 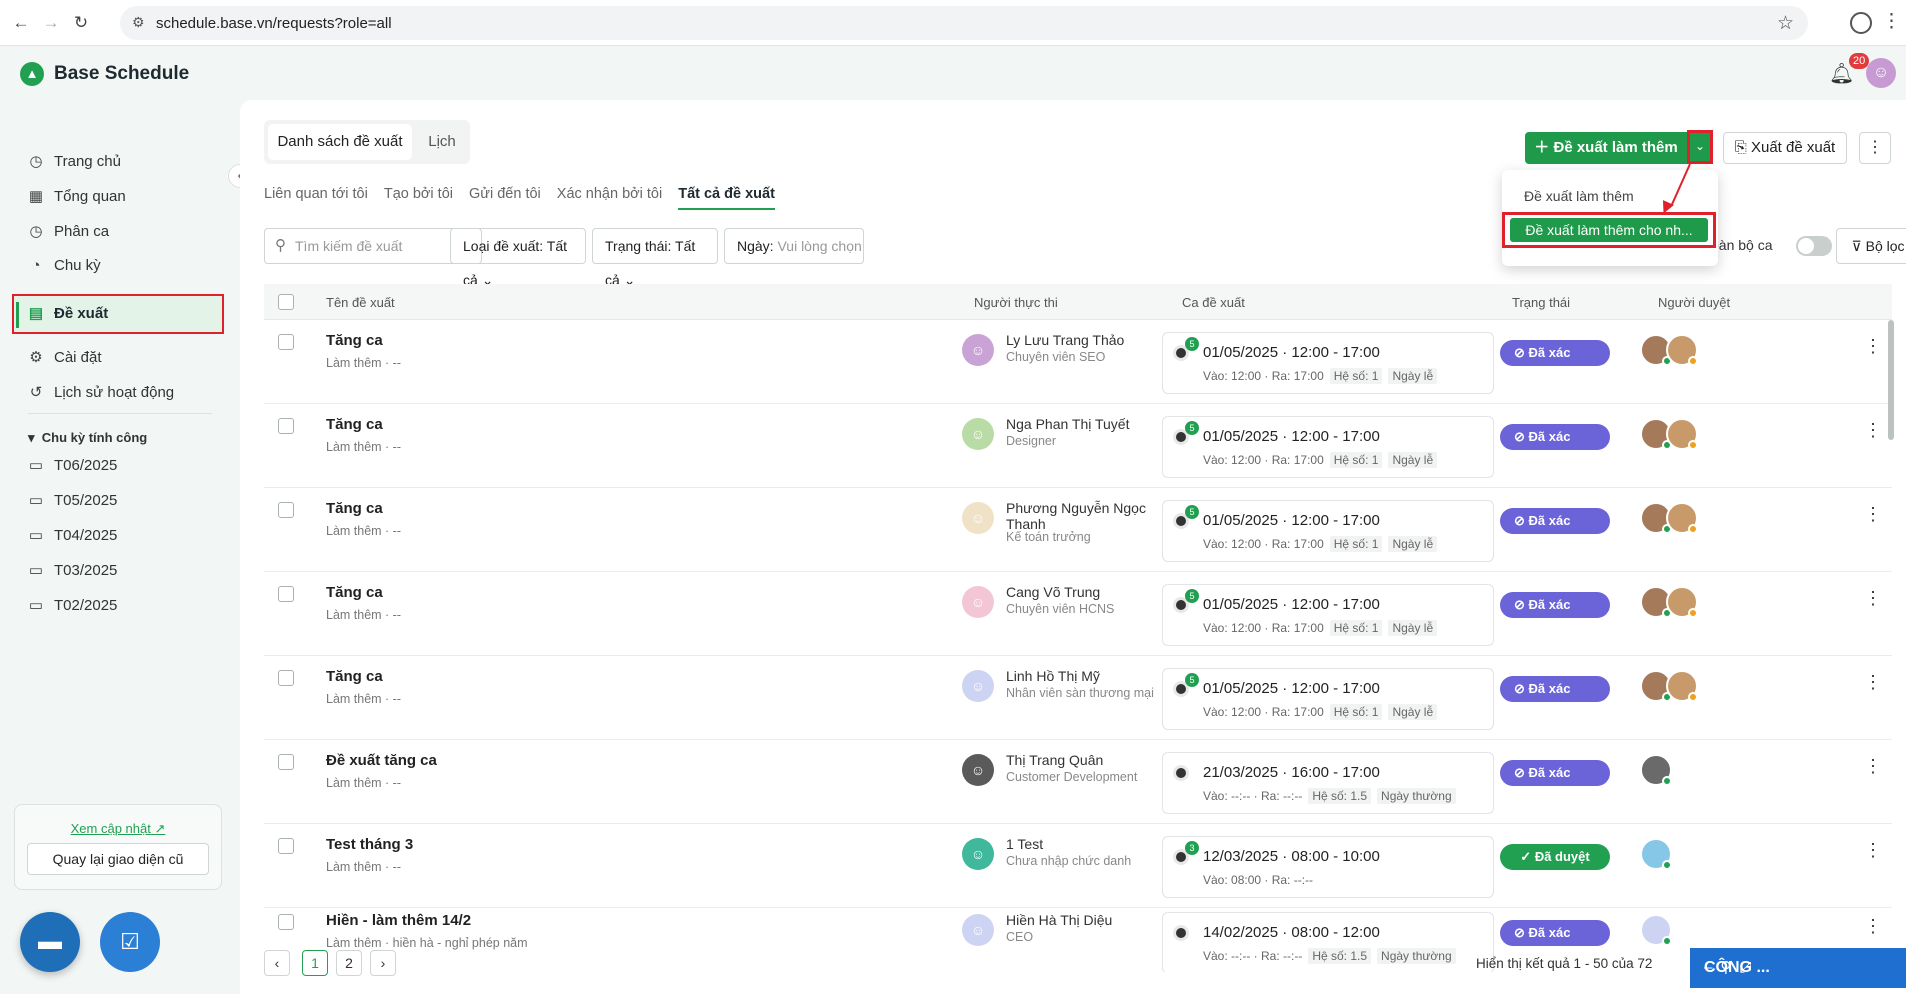 What do you see at coordinates (418, 198) in the screenshot?
I see `tab-created-by-me: Tạo bởi tôi` at bounding box center [418, 198].